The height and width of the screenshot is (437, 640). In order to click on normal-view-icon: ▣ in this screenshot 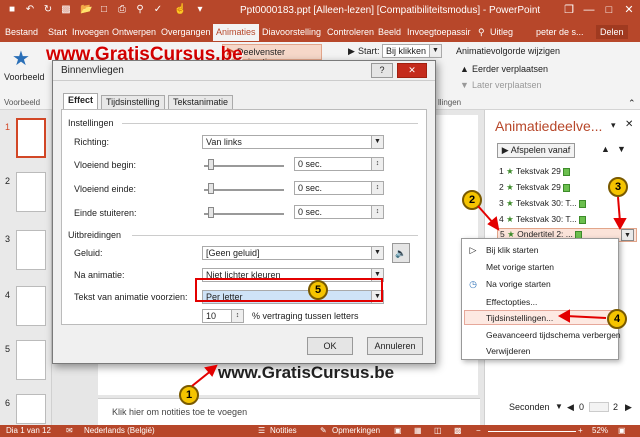, I will do `click(398, 430)`.